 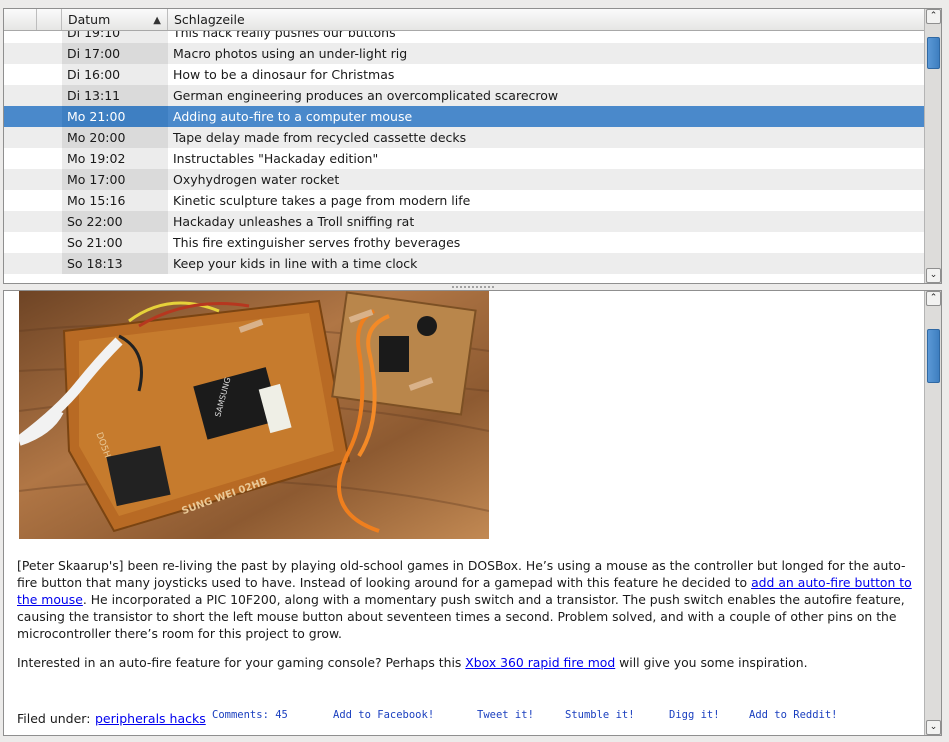 I want to click on headline-row: Mo 17:00 Oxyhydrogen water rocket, so click(x=465, y=179).